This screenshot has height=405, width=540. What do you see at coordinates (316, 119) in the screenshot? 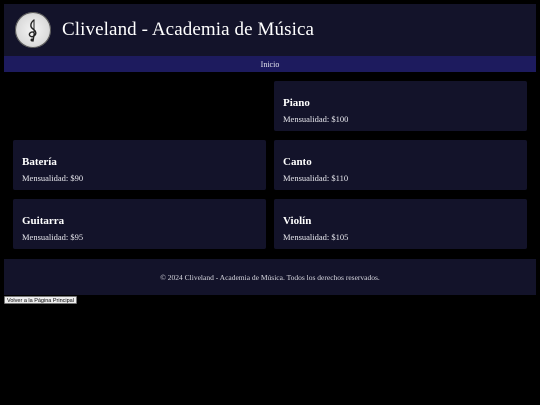
I see `course-price: Mensualidad: $100` at bounding box center [316, 119].